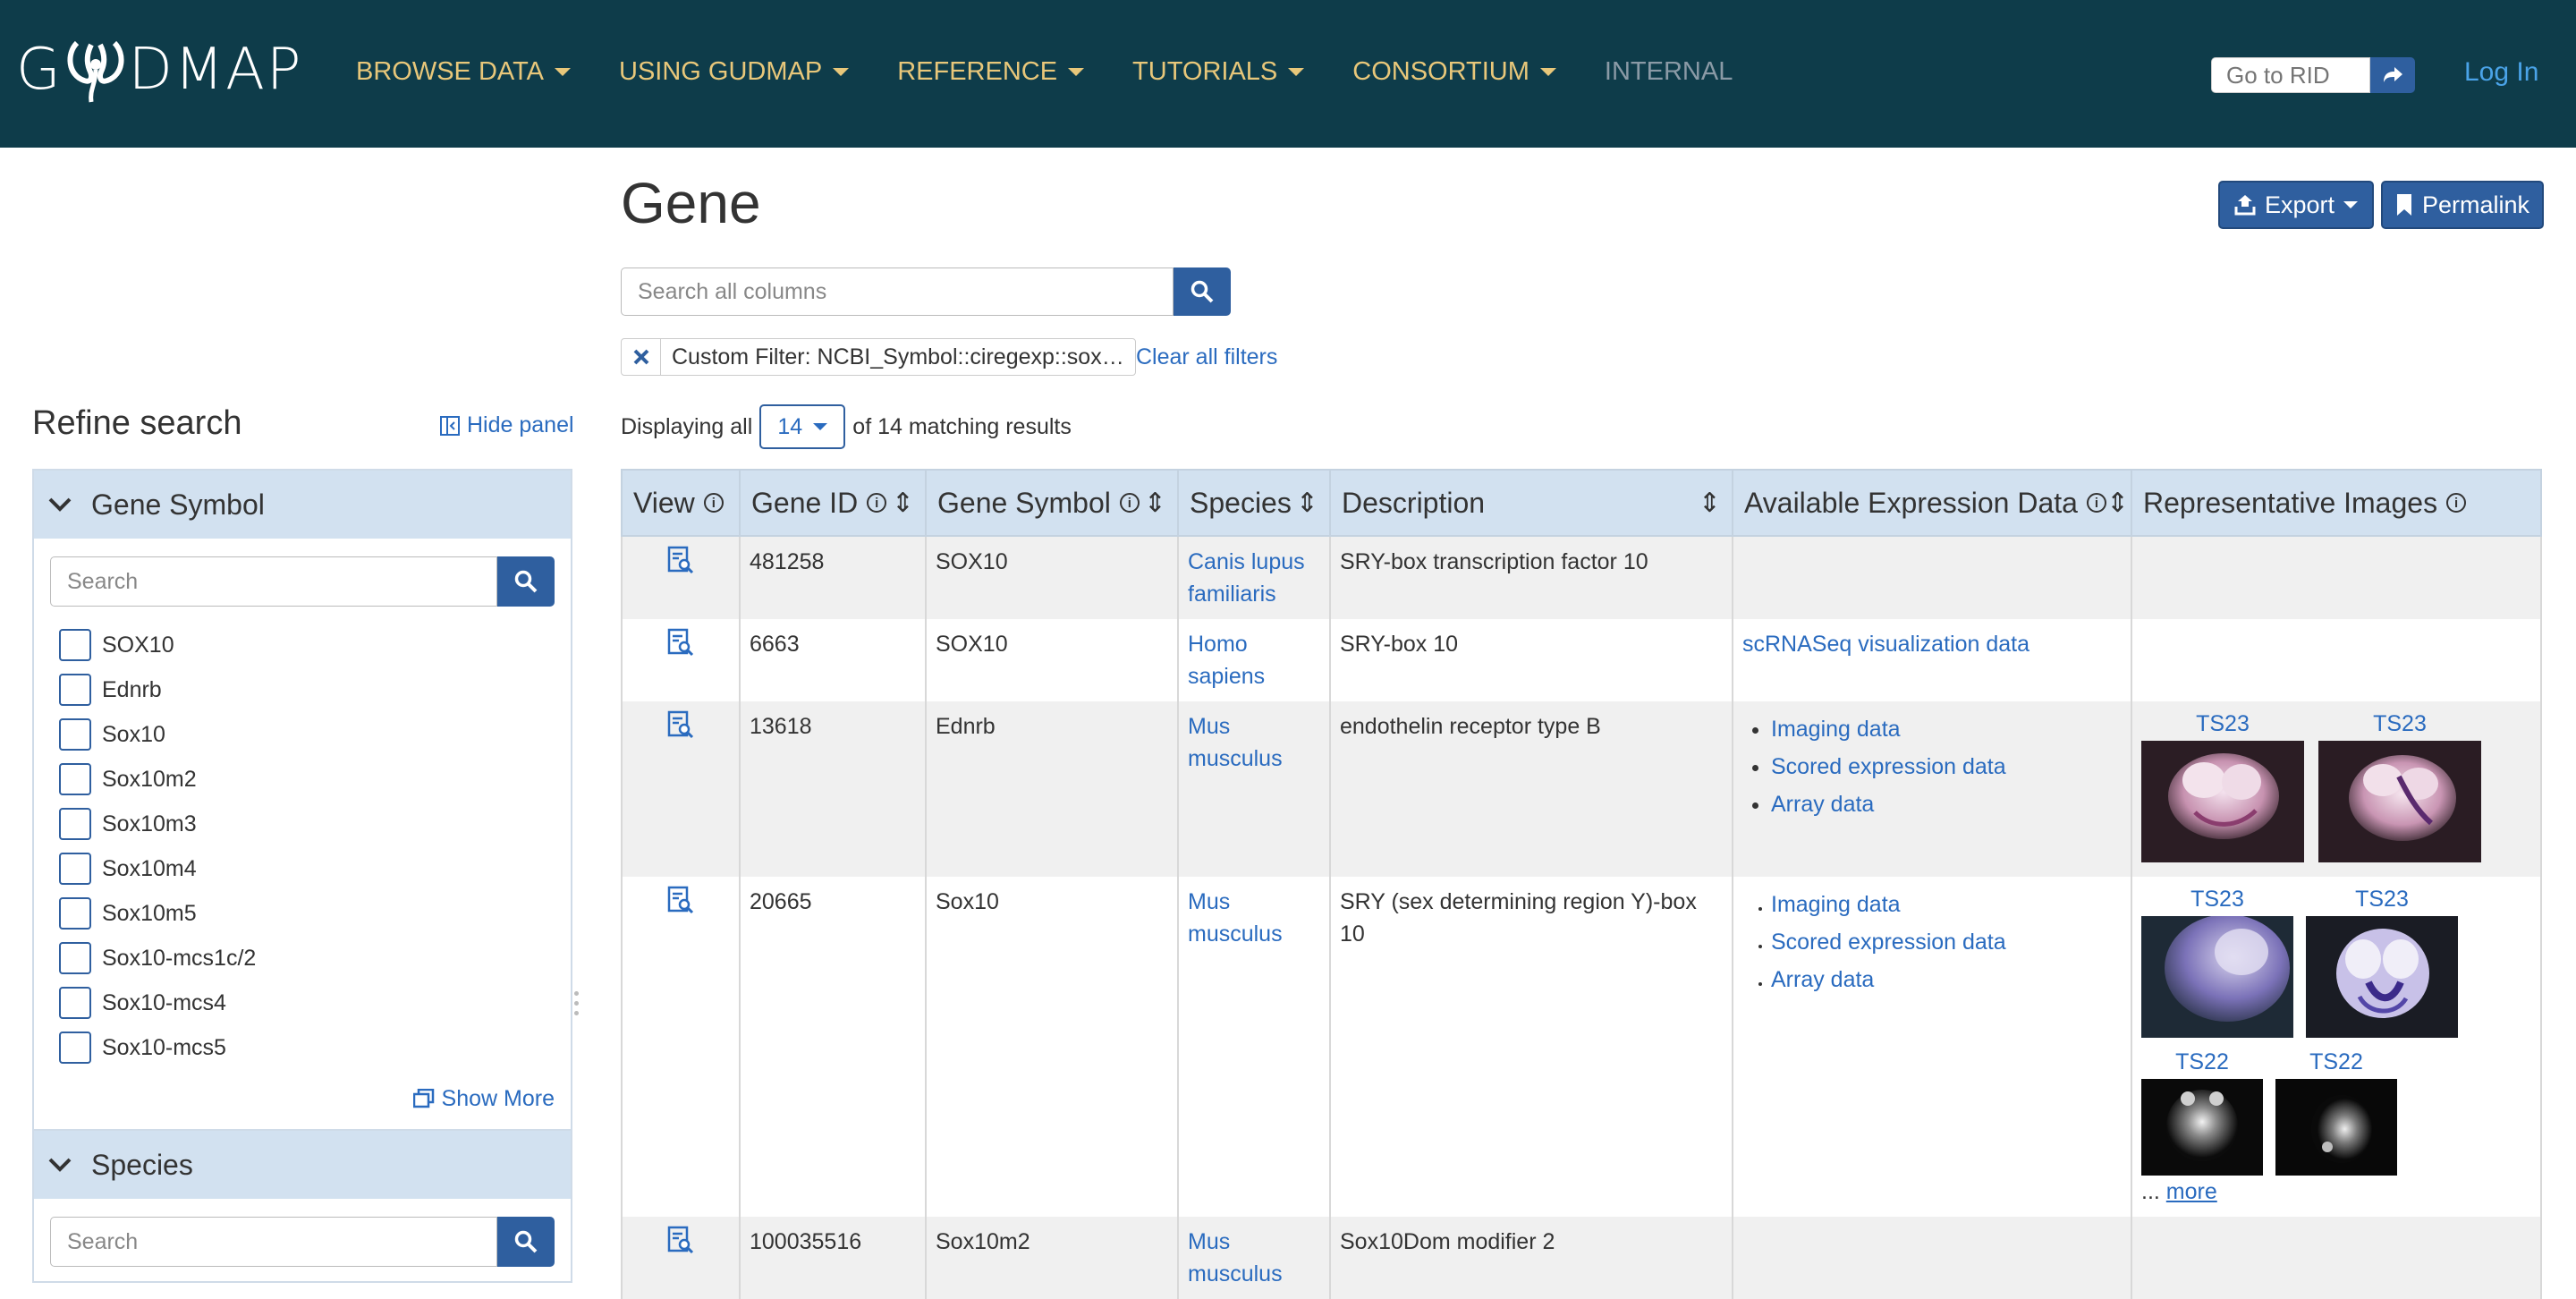 The height and width of the screenshot is (1299, 2576). I want to click on facet-option: Ednrb, so click(315, 689).